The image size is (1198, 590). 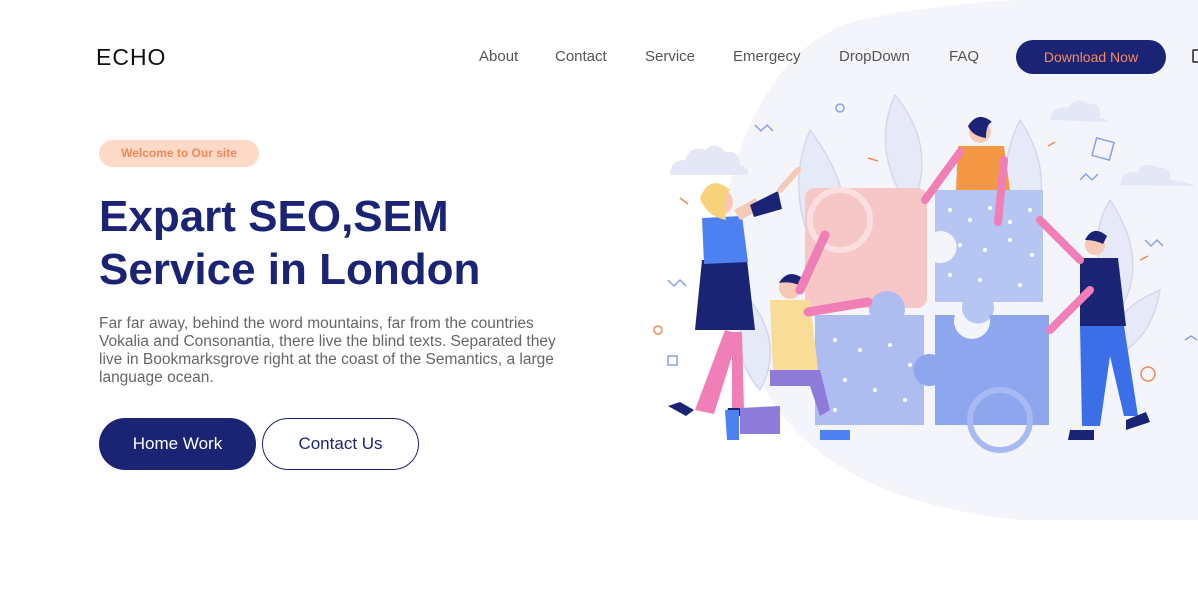 I want to click on nav-item-dropdown: DropDown, so click(x=874, y=56).